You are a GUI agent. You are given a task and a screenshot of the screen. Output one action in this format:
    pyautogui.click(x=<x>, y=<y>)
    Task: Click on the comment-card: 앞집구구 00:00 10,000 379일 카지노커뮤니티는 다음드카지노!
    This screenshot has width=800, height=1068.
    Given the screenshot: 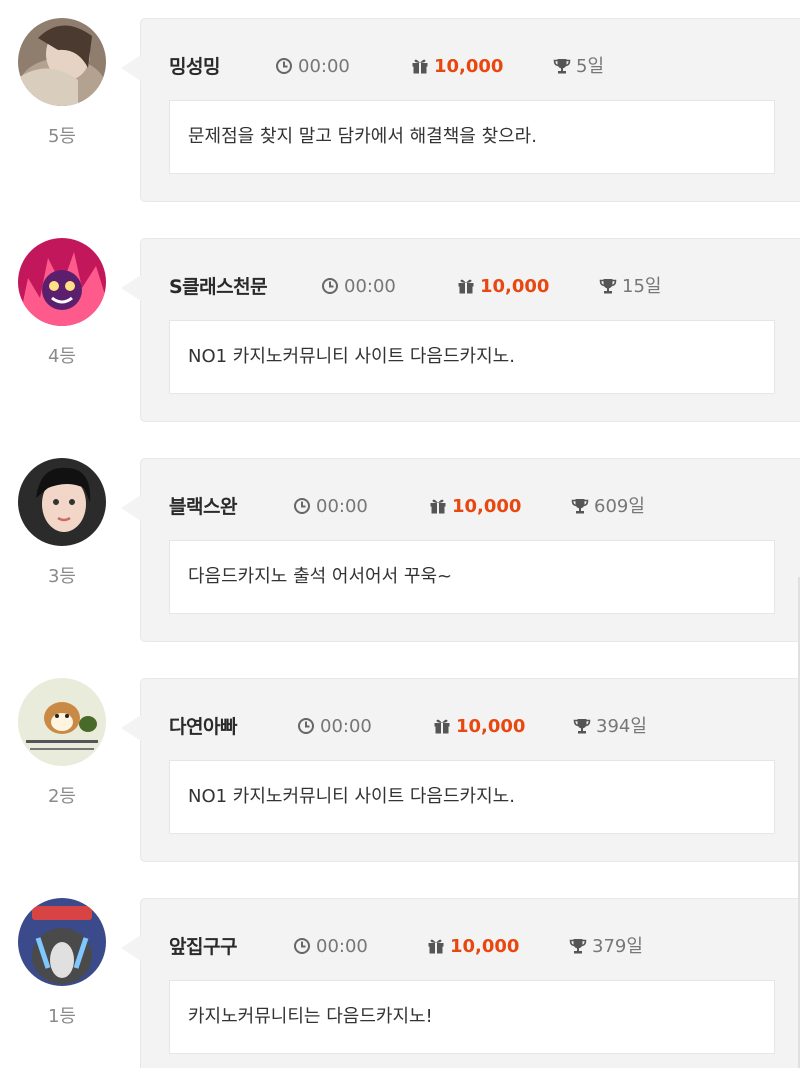 What is the action you would take?
    pyautogui.click(x=460, y=983)
    